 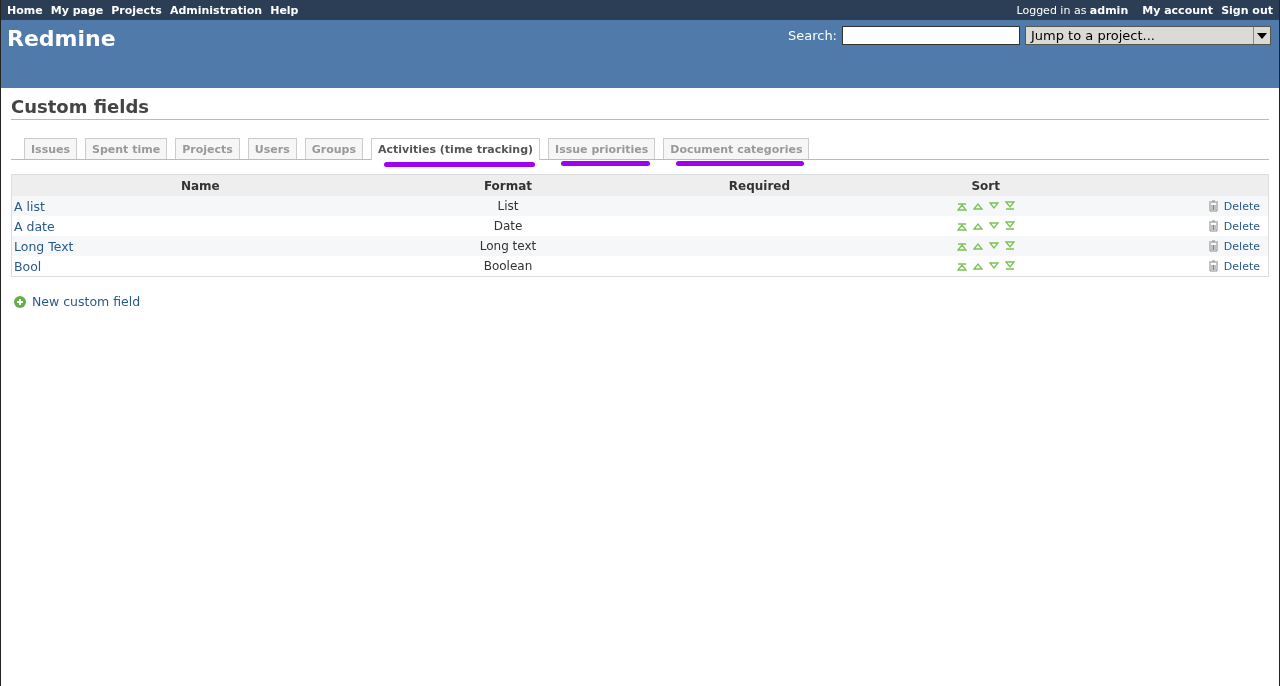 I want to click on field-name-link: A date, so click(x=34, y=226).